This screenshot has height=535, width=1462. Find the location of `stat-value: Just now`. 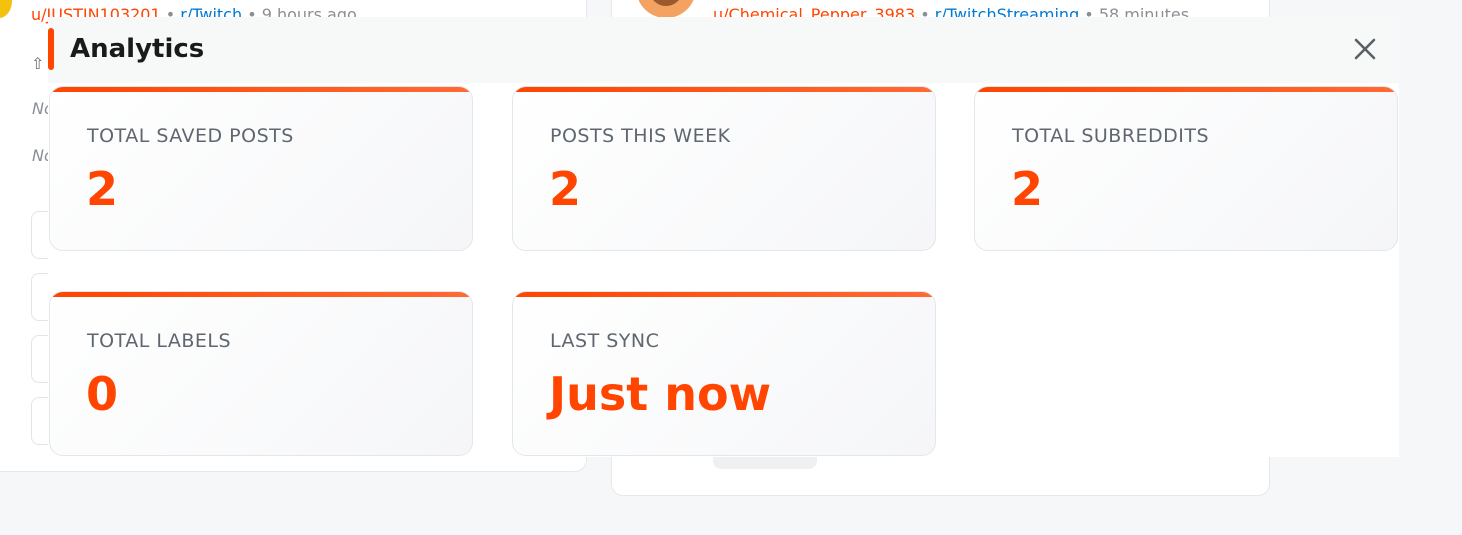

stat-value: Just now is located at coordinates (660, 394).